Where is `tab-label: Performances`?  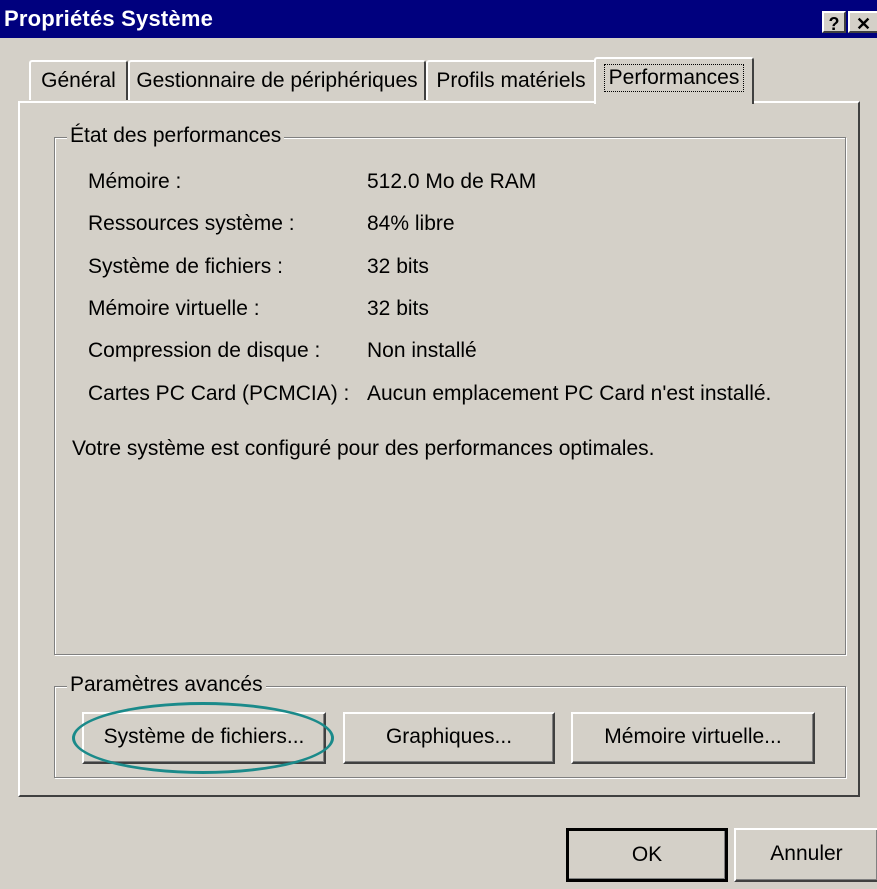
tab-label: Performances is located at coordinates (674, 78).